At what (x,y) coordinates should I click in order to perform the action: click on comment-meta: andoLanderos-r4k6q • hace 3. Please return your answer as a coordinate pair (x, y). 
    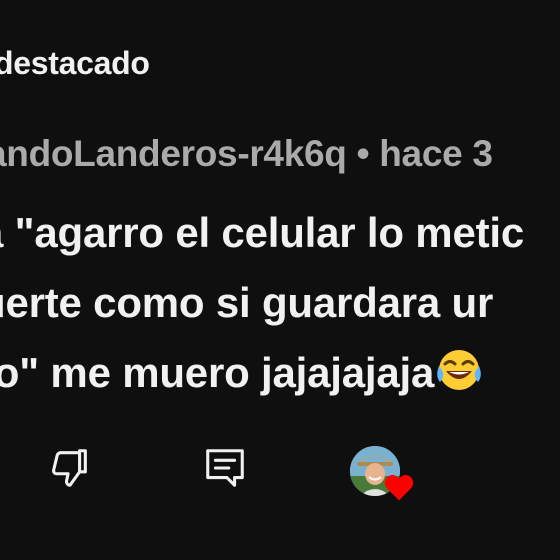
    Looking at the image, I should click on (246, 154).